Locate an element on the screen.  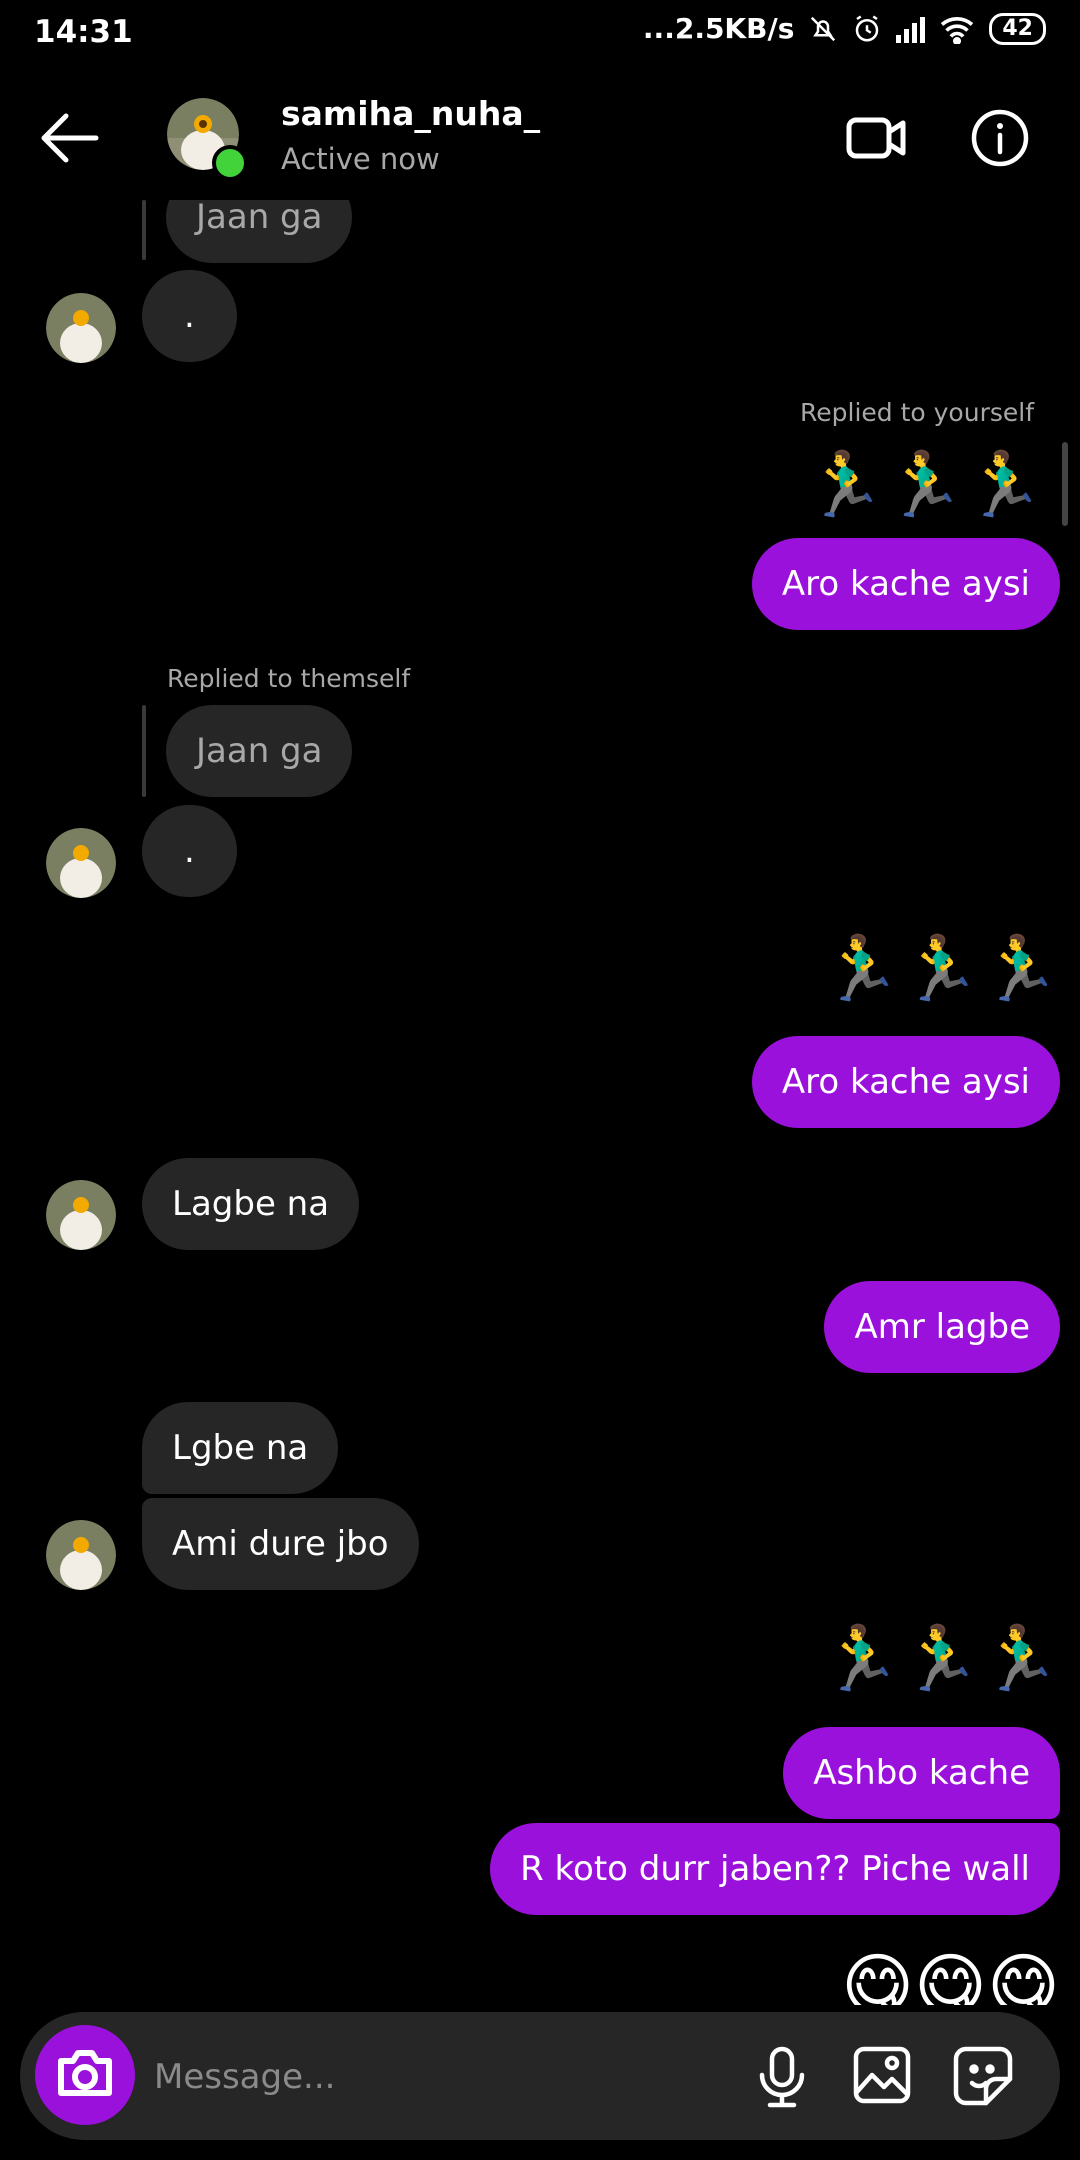
reply-context-label: Replied to yourself is located at coordinates (917, 412).